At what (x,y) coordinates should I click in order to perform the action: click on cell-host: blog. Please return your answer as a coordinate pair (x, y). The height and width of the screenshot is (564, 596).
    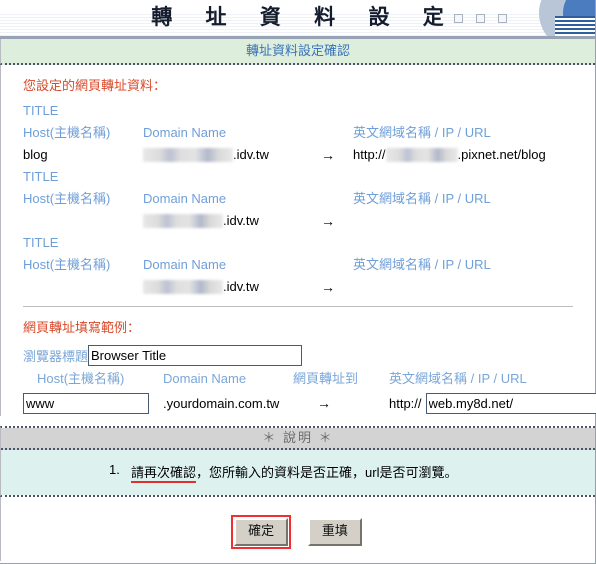
    Looking at the image, I should click on (35, 154).